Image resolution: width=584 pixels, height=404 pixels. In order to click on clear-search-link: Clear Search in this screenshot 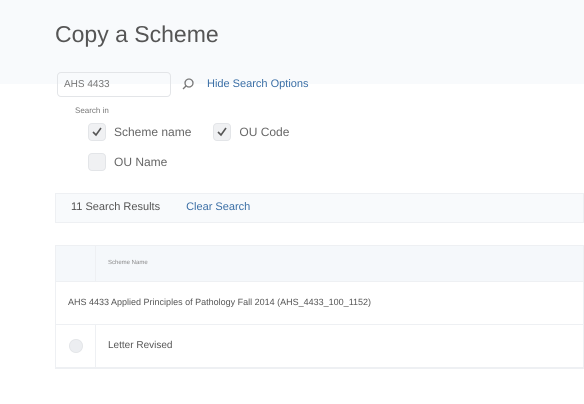, I will do `click(218, 207)`.